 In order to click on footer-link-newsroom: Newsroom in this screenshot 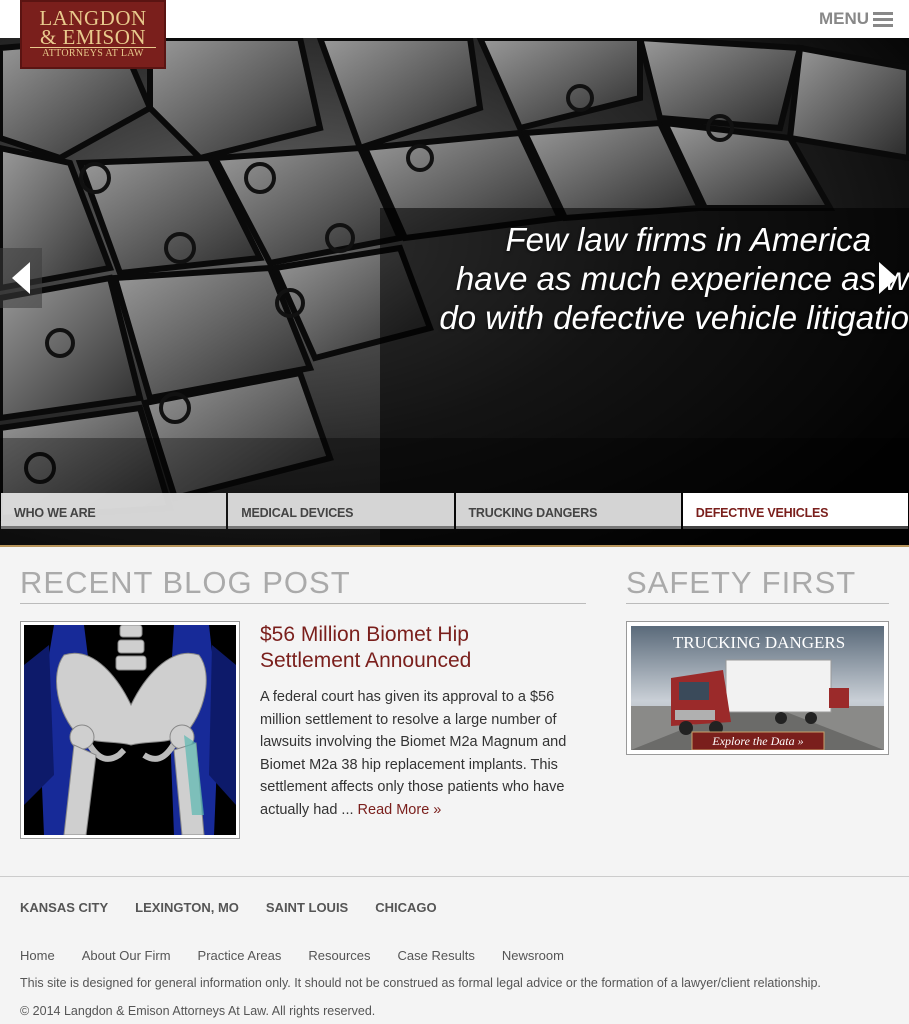, I will do `click(533, 955)`.